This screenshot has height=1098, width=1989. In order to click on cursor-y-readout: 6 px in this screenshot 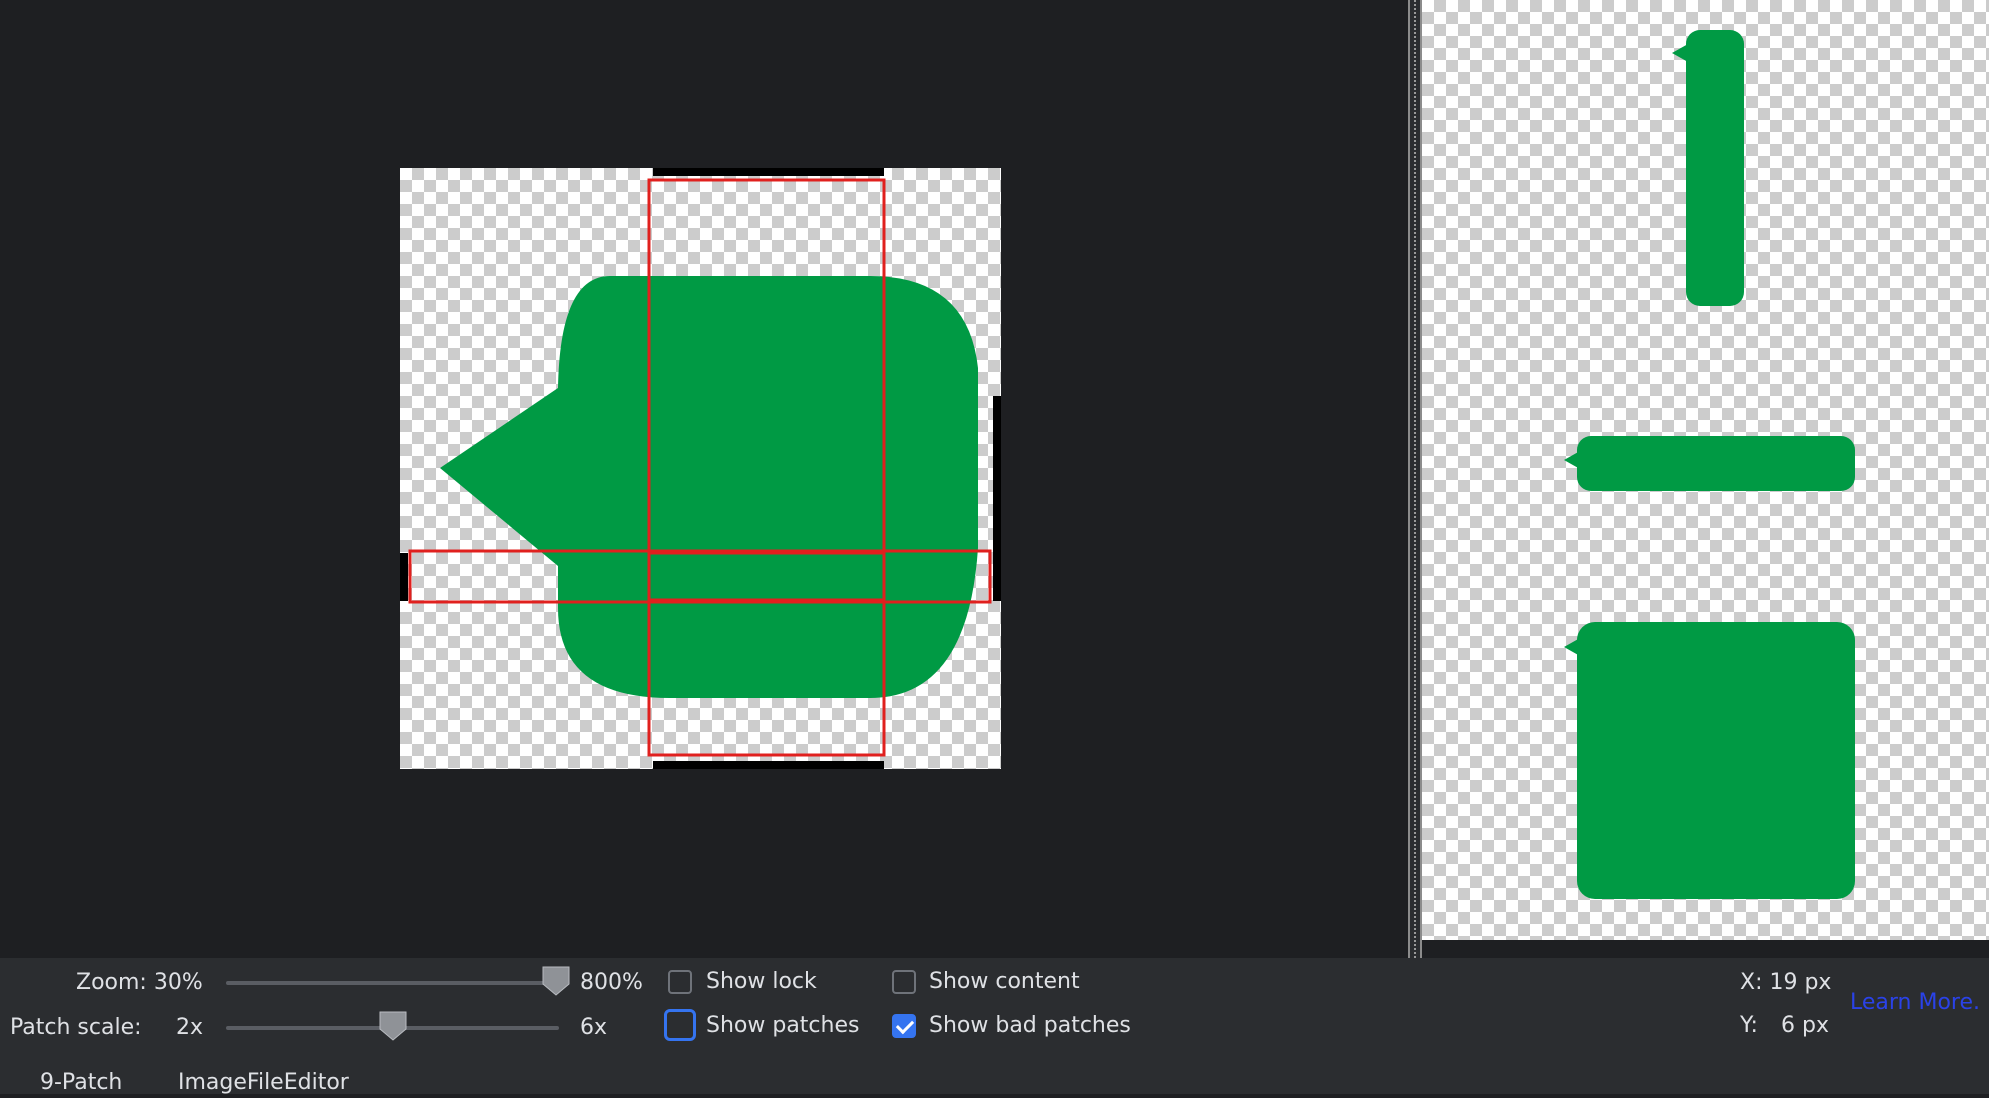, I will do `click(1805, 1025)`.